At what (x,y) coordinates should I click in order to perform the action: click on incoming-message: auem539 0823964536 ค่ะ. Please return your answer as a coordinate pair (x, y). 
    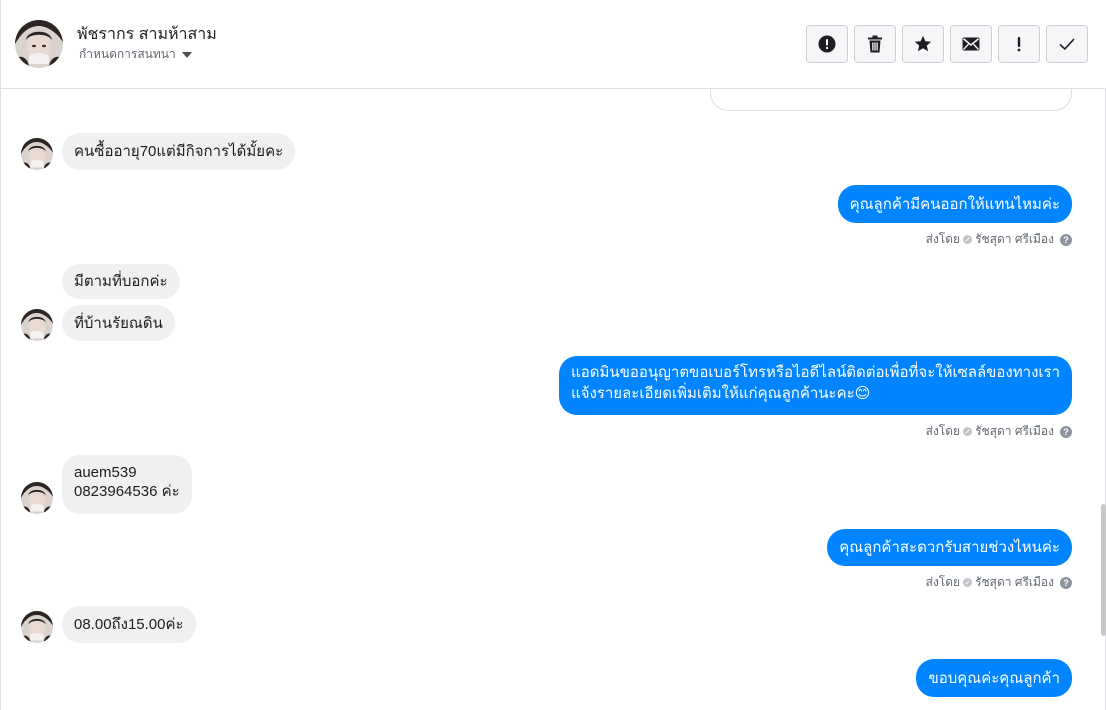
    Looking at the image, I should click on (127, 484).